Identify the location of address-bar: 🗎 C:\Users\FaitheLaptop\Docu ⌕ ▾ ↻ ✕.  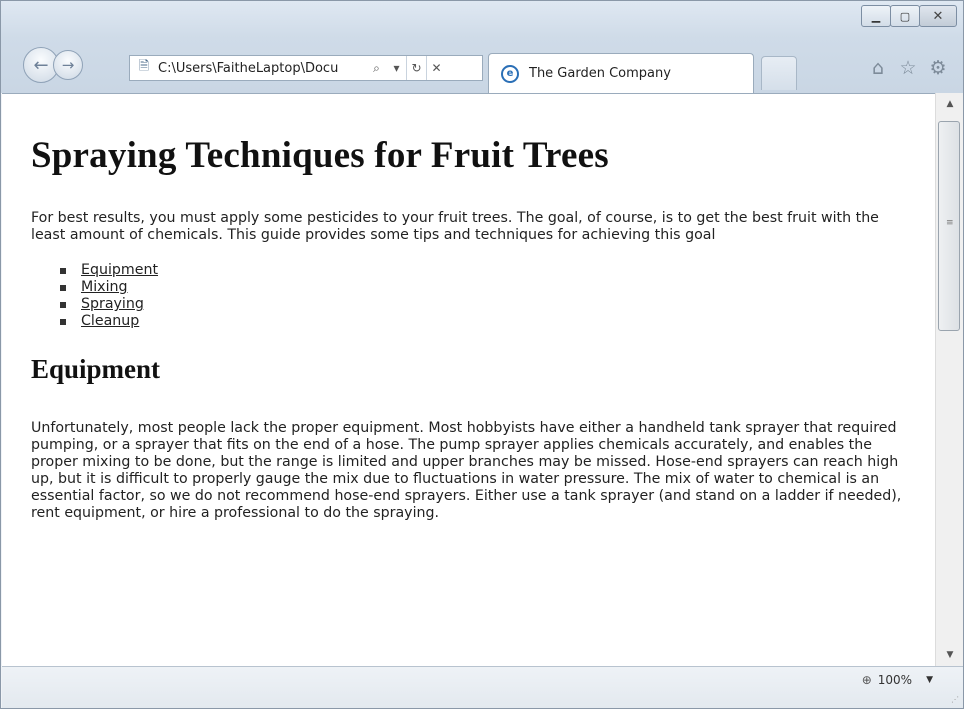
(306, 68).